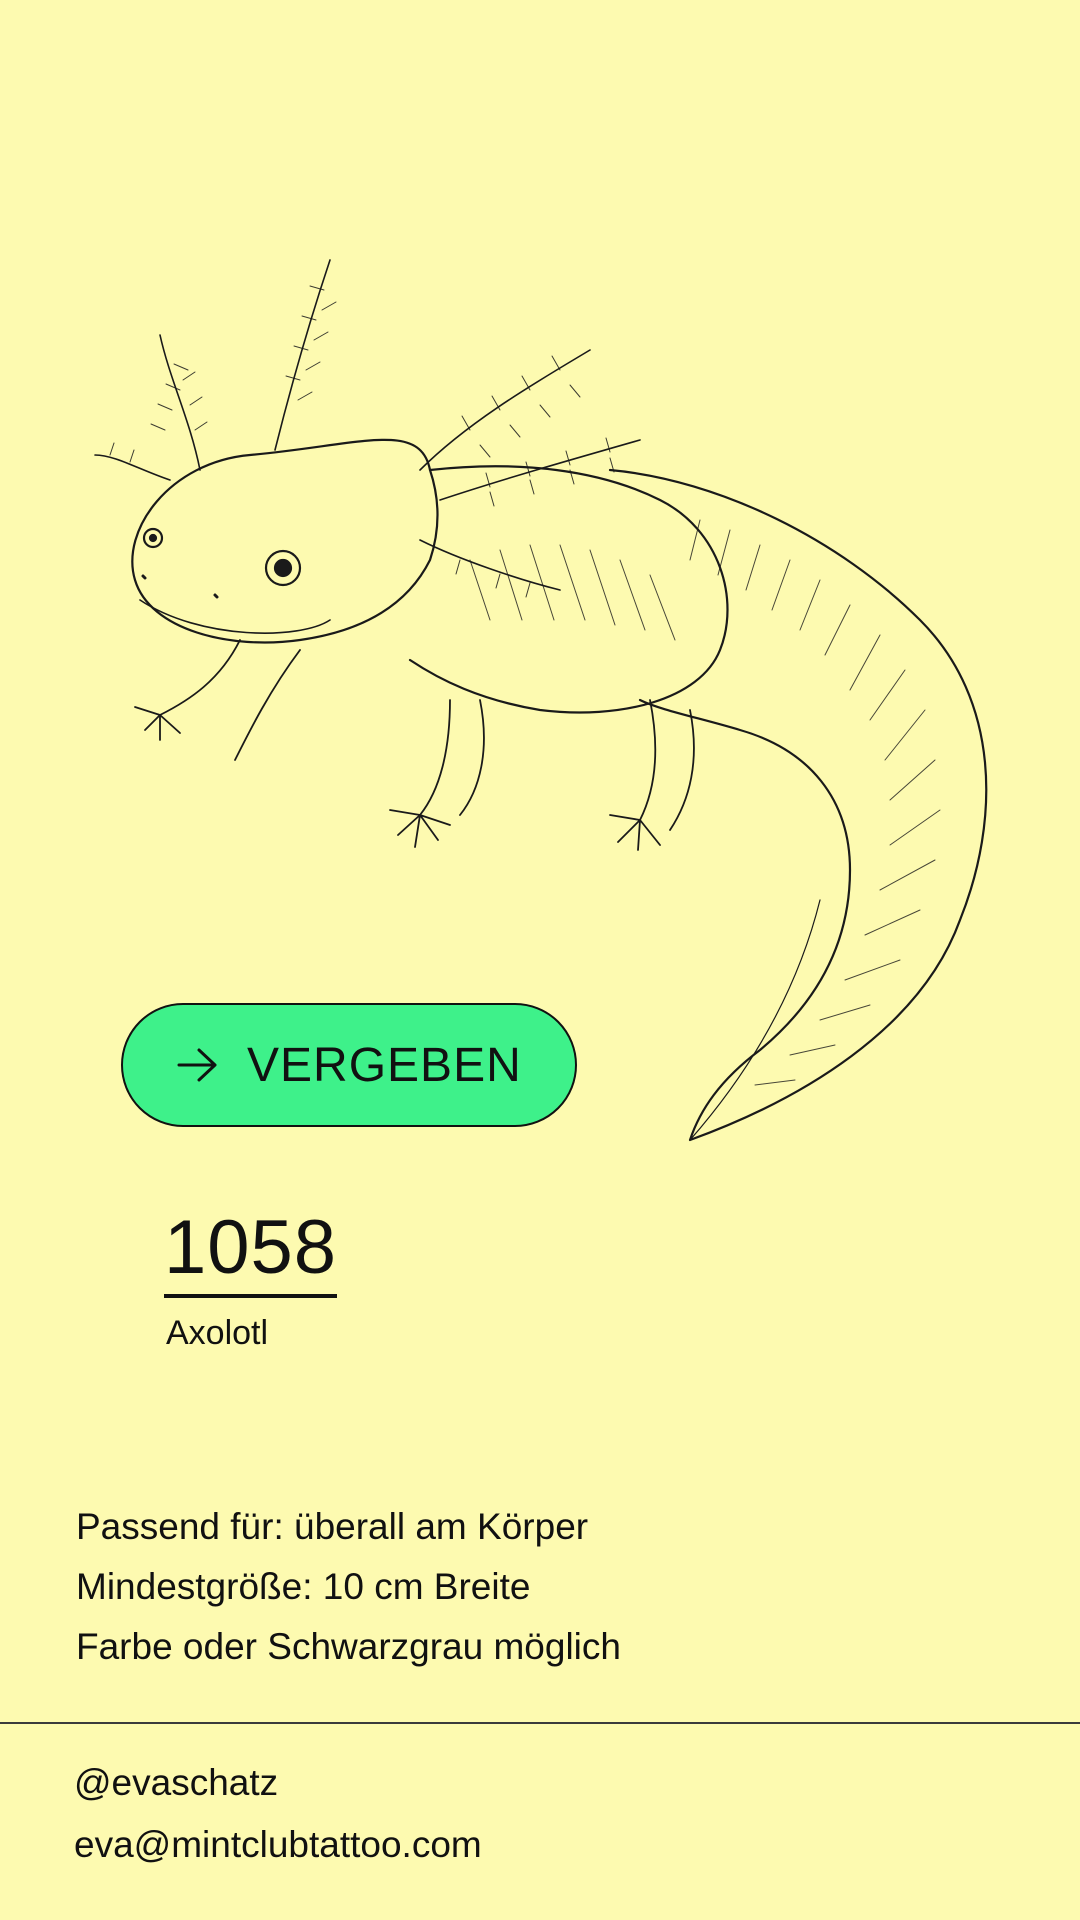 This screenshot has height=1920, width=1080. I want to click on email-link: eva@mintclubtattoo.com, so click(278, 1845).